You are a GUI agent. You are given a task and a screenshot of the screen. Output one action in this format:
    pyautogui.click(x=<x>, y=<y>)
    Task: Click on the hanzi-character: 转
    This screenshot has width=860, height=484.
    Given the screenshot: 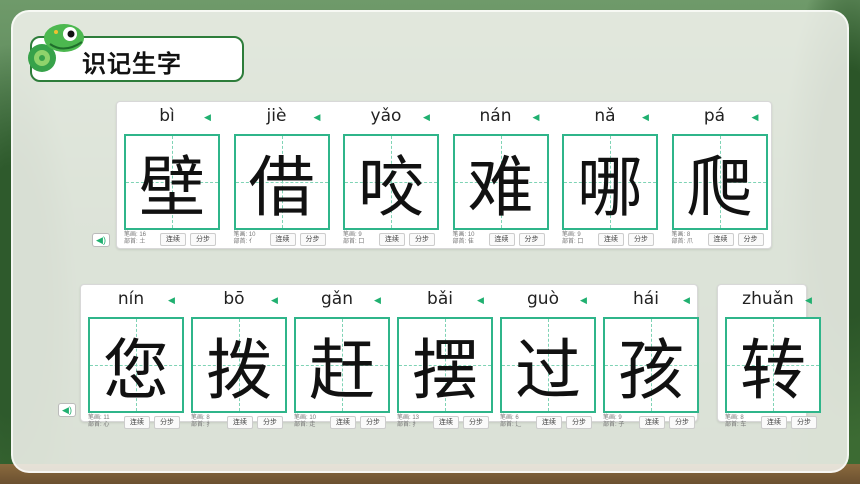 What is the action you would take?
    pyautogui.click(x=773, y=370)
    